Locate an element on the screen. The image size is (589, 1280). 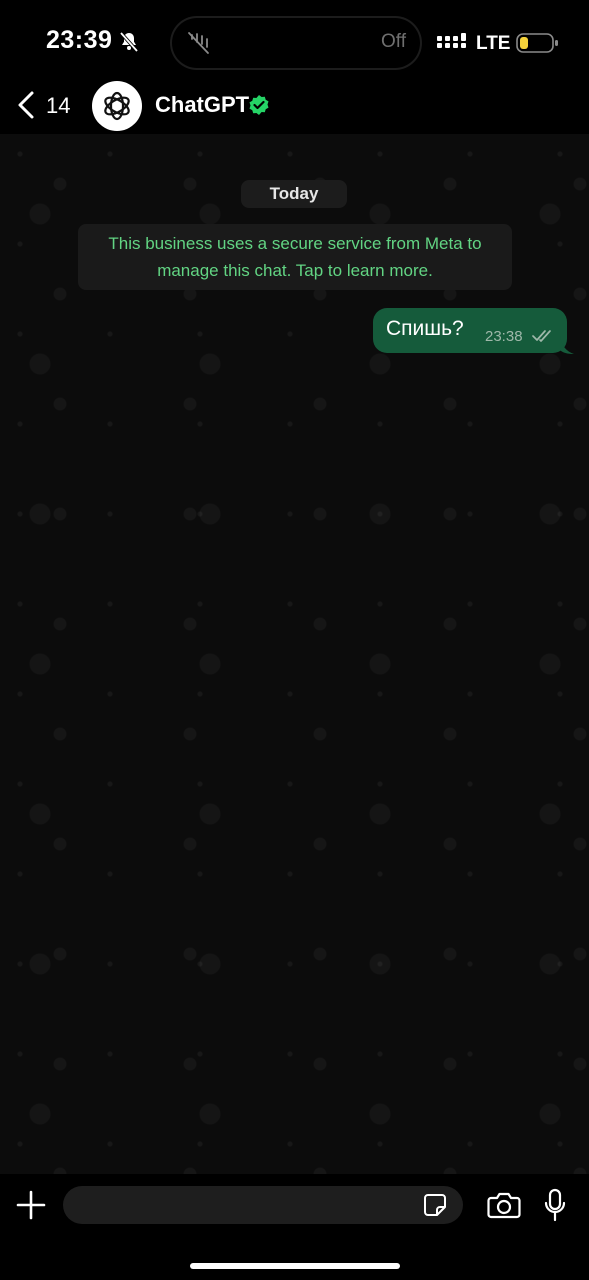
signal-strength-icon is located at coordinates (451, 40).